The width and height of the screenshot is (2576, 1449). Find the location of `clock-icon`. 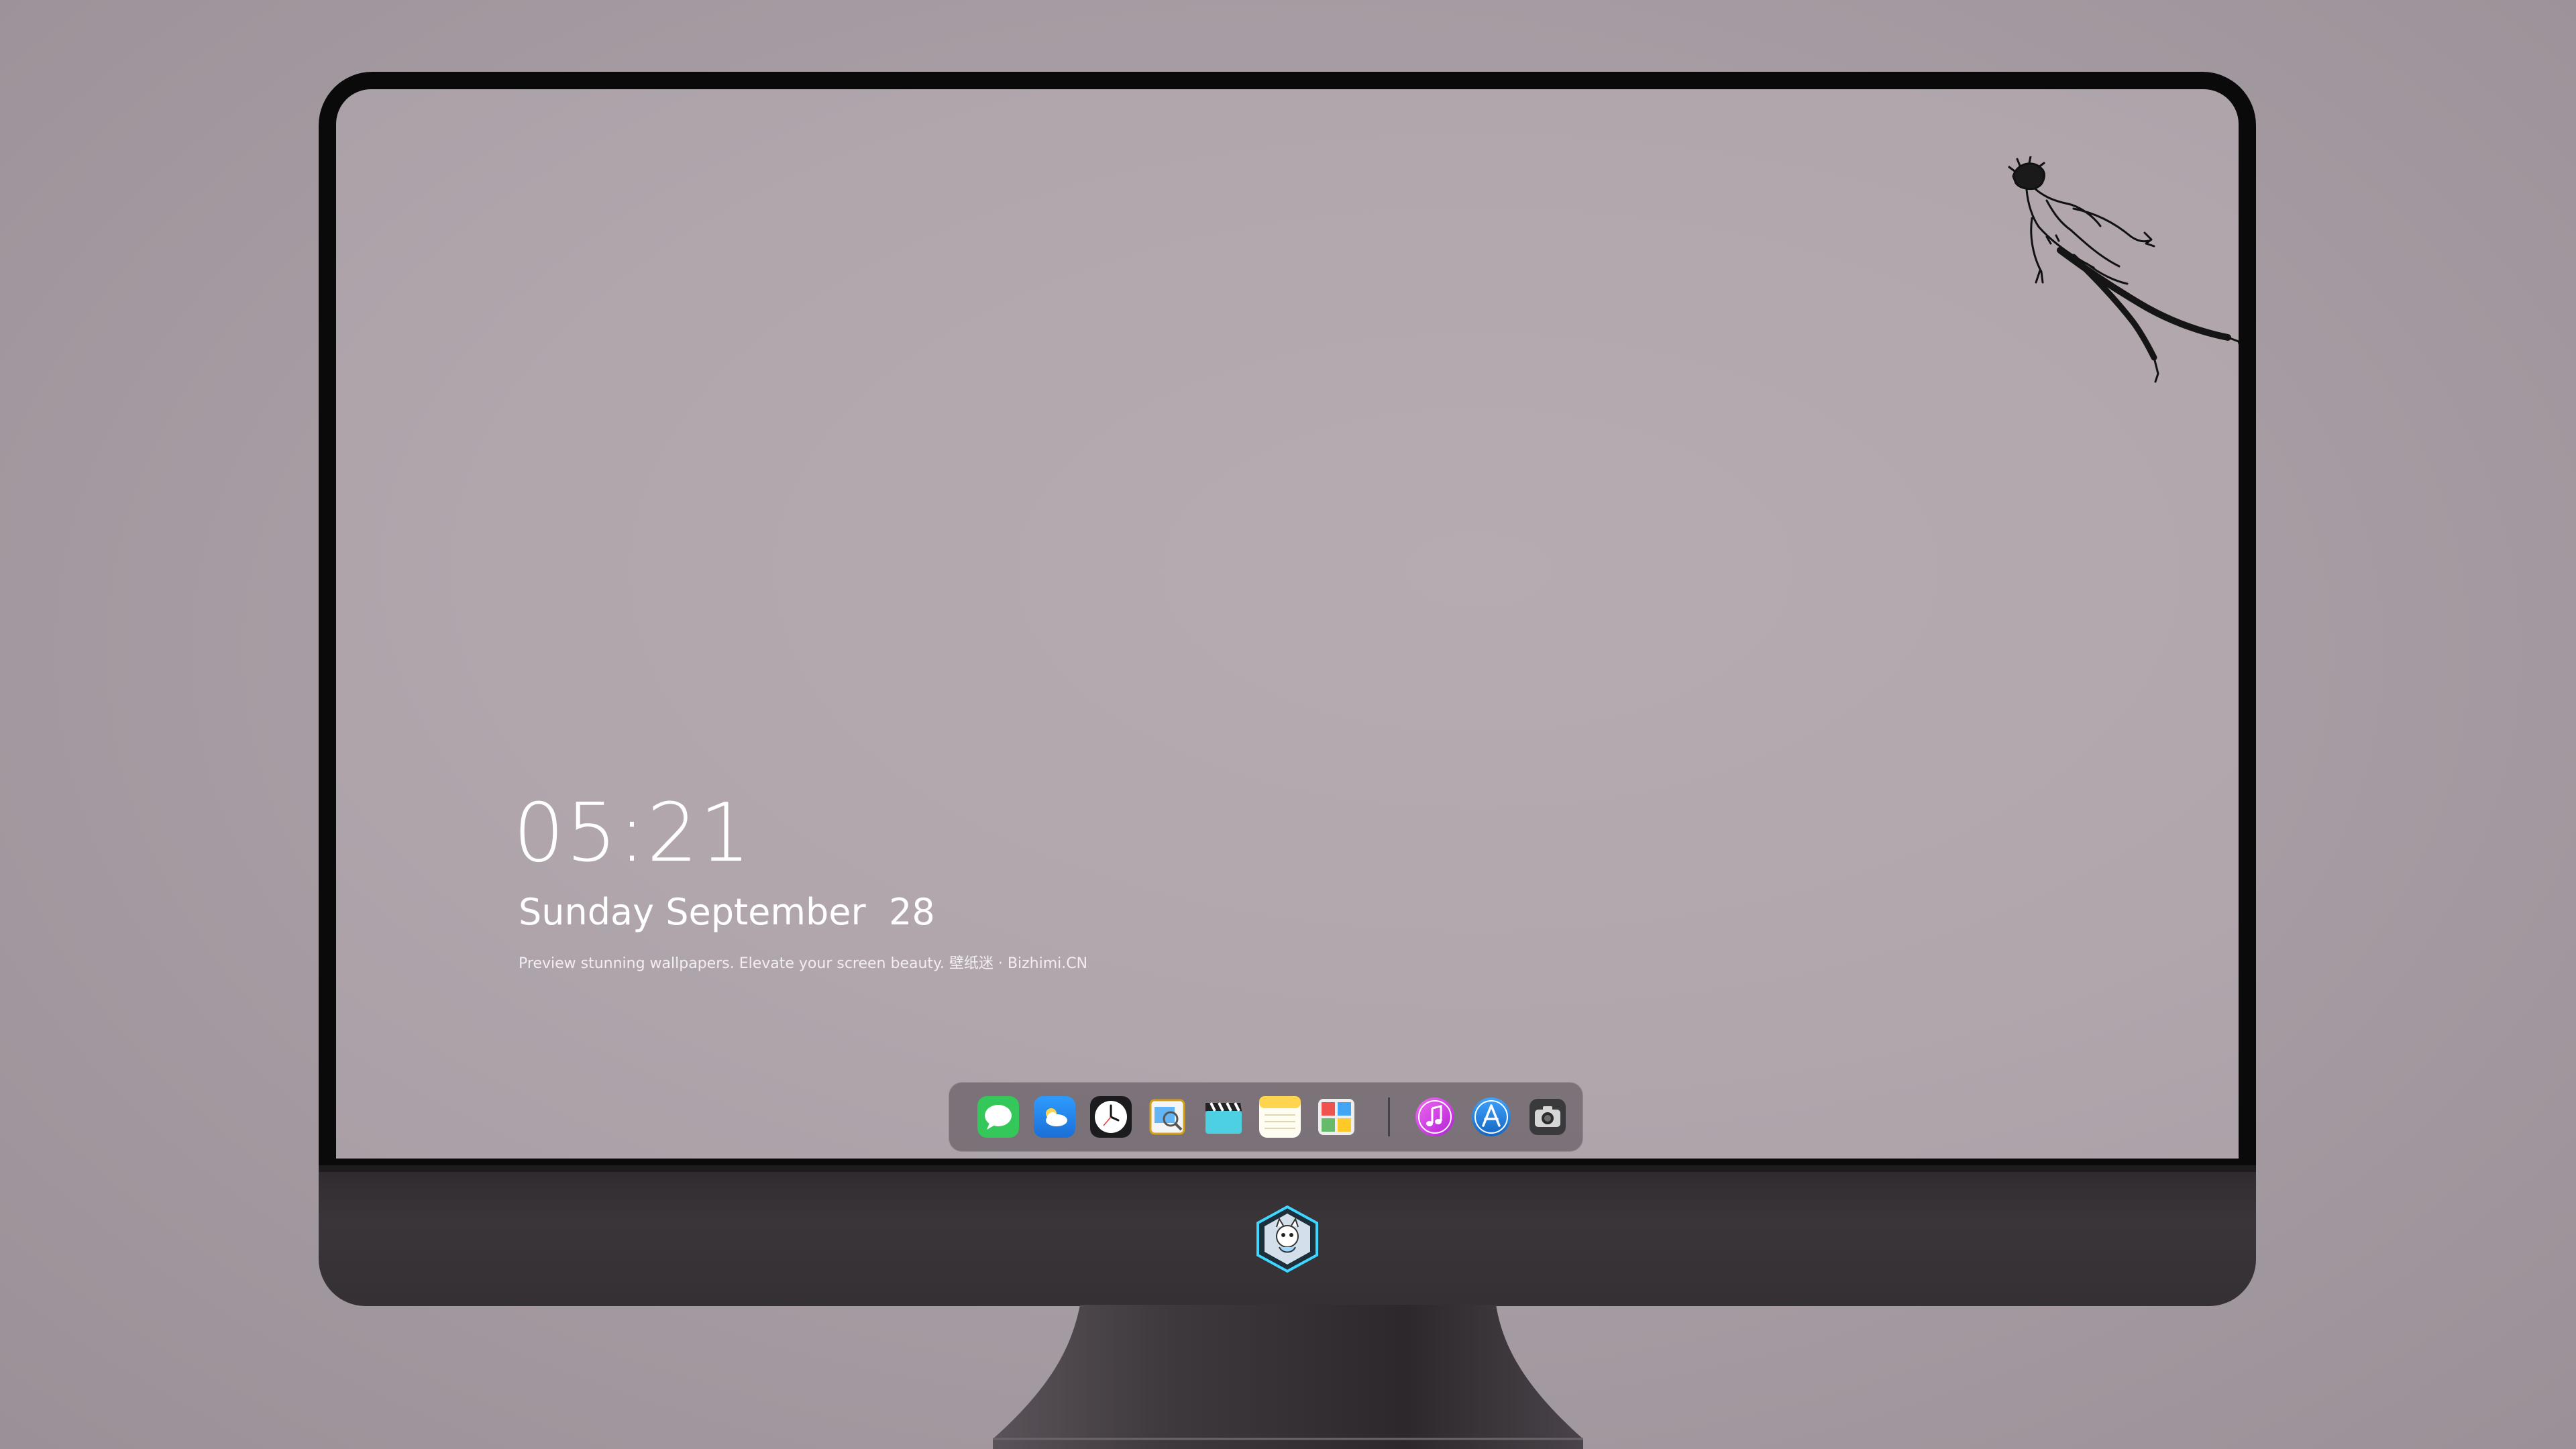

clock-icon is located at coordinates (1111, 1117).